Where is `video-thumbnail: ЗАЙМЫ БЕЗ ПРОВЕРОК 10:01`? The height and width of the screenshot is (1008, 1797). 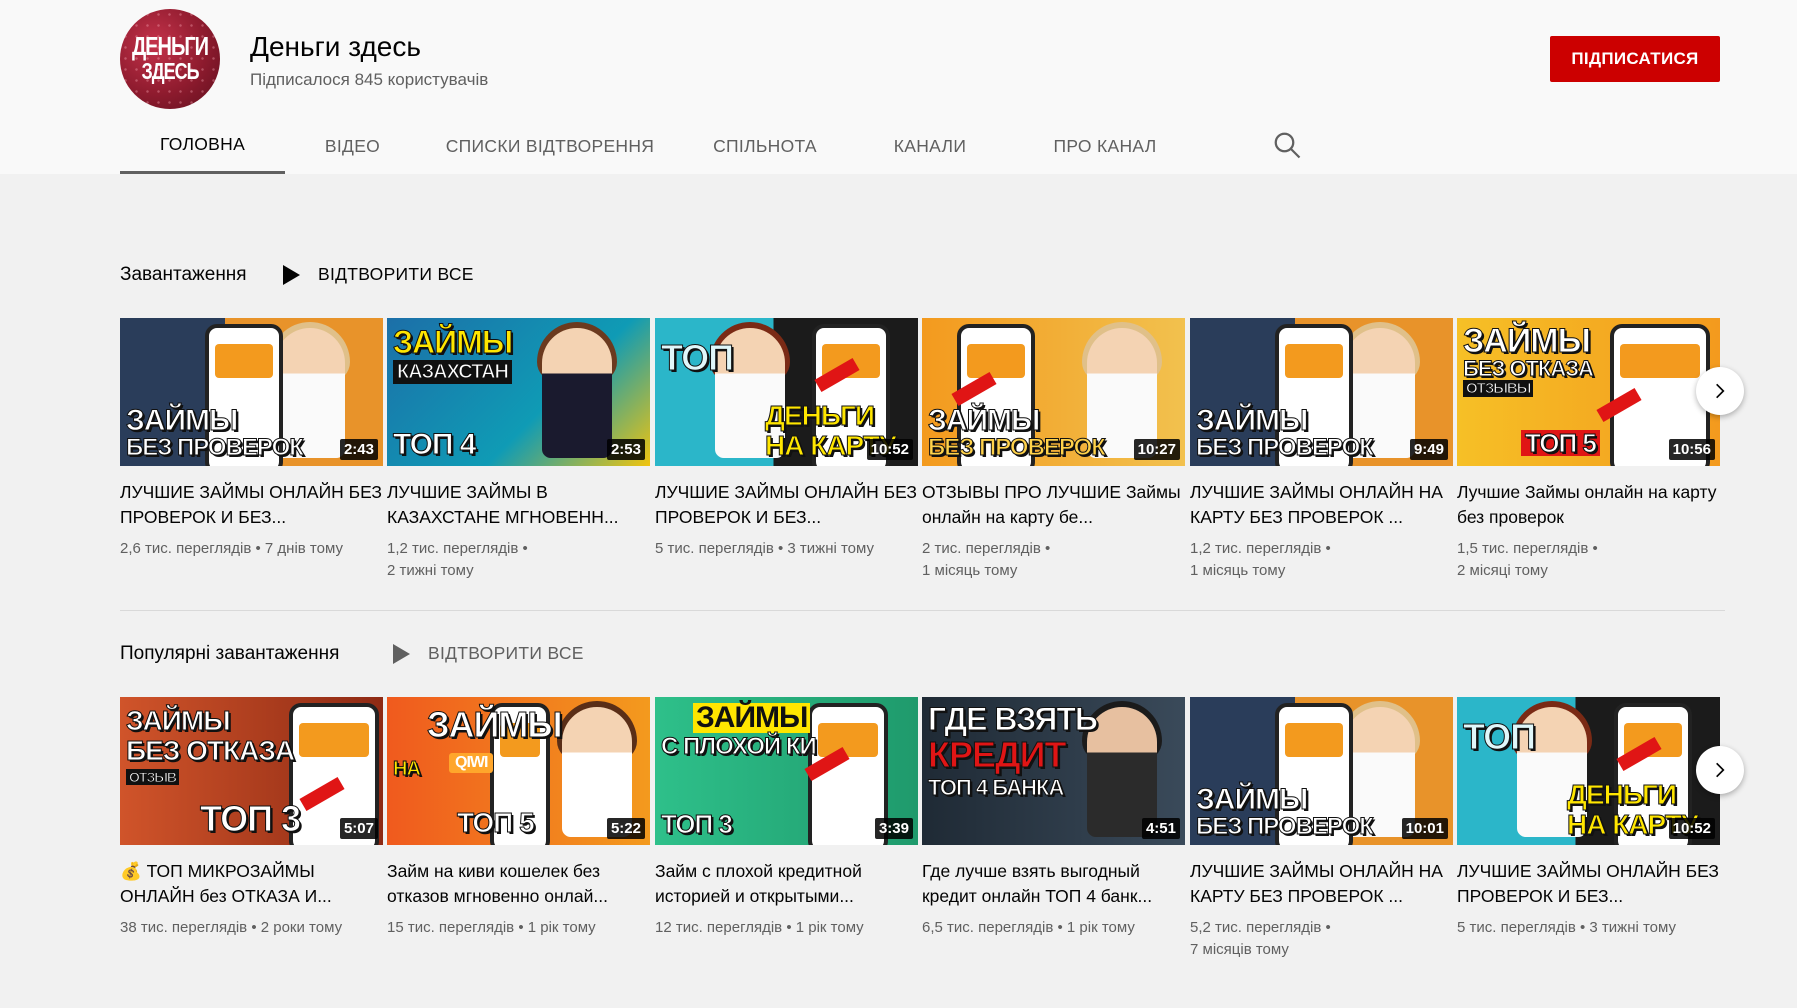
video-thumbnail: ЗАЙМЫ БЕЗ ПРОВЕРОК 10:01 is located at coordinates (1321, 771).